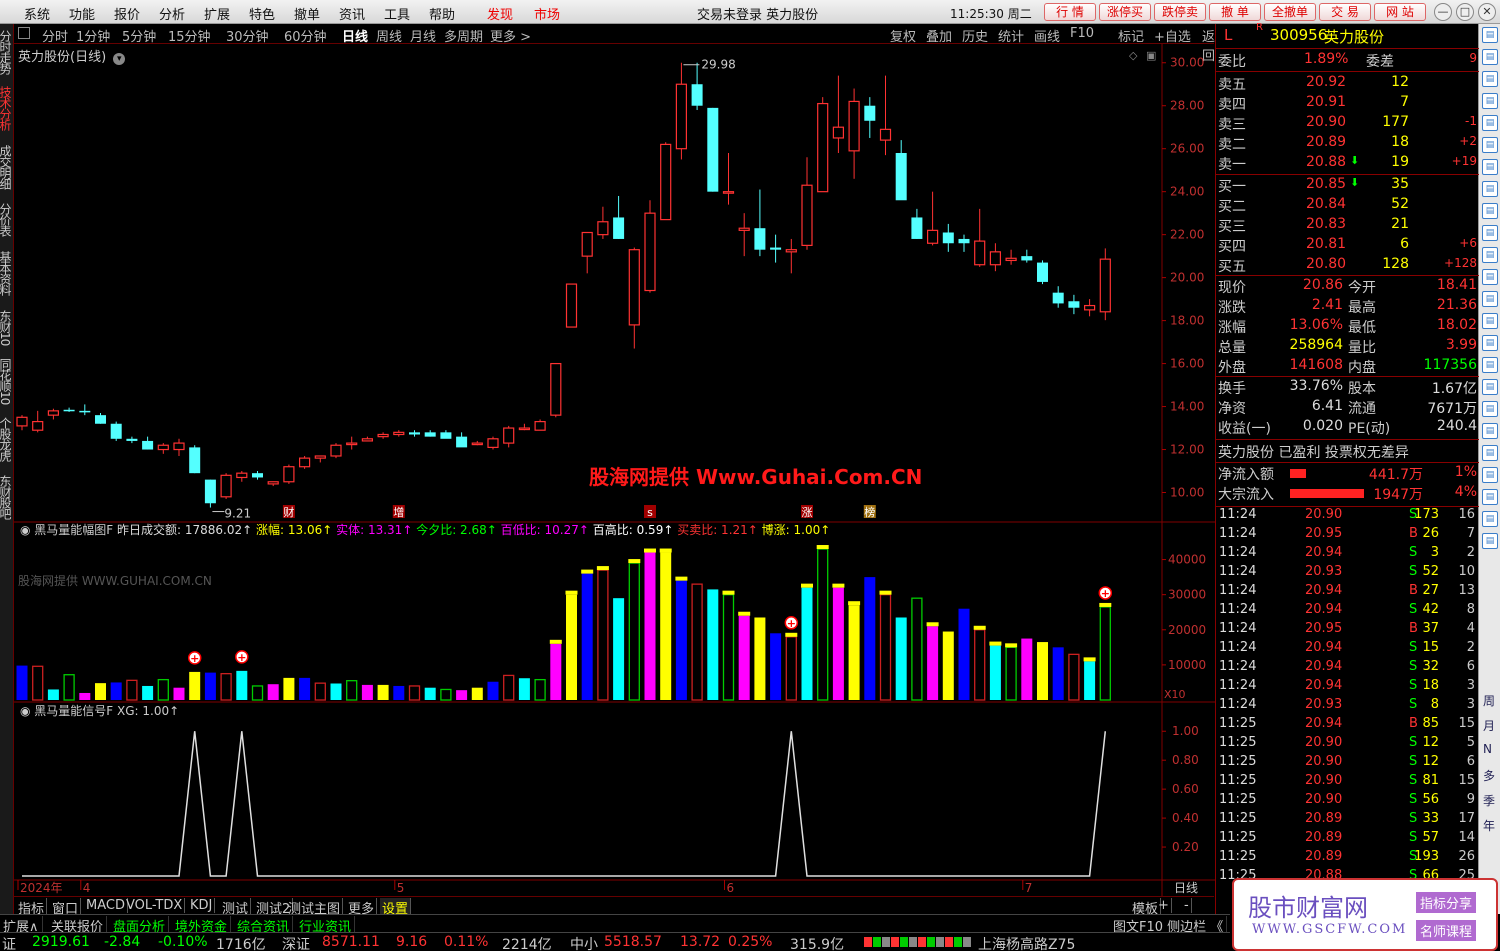  I want to click on tool-icon-23: ▤, so click(1490, 541).